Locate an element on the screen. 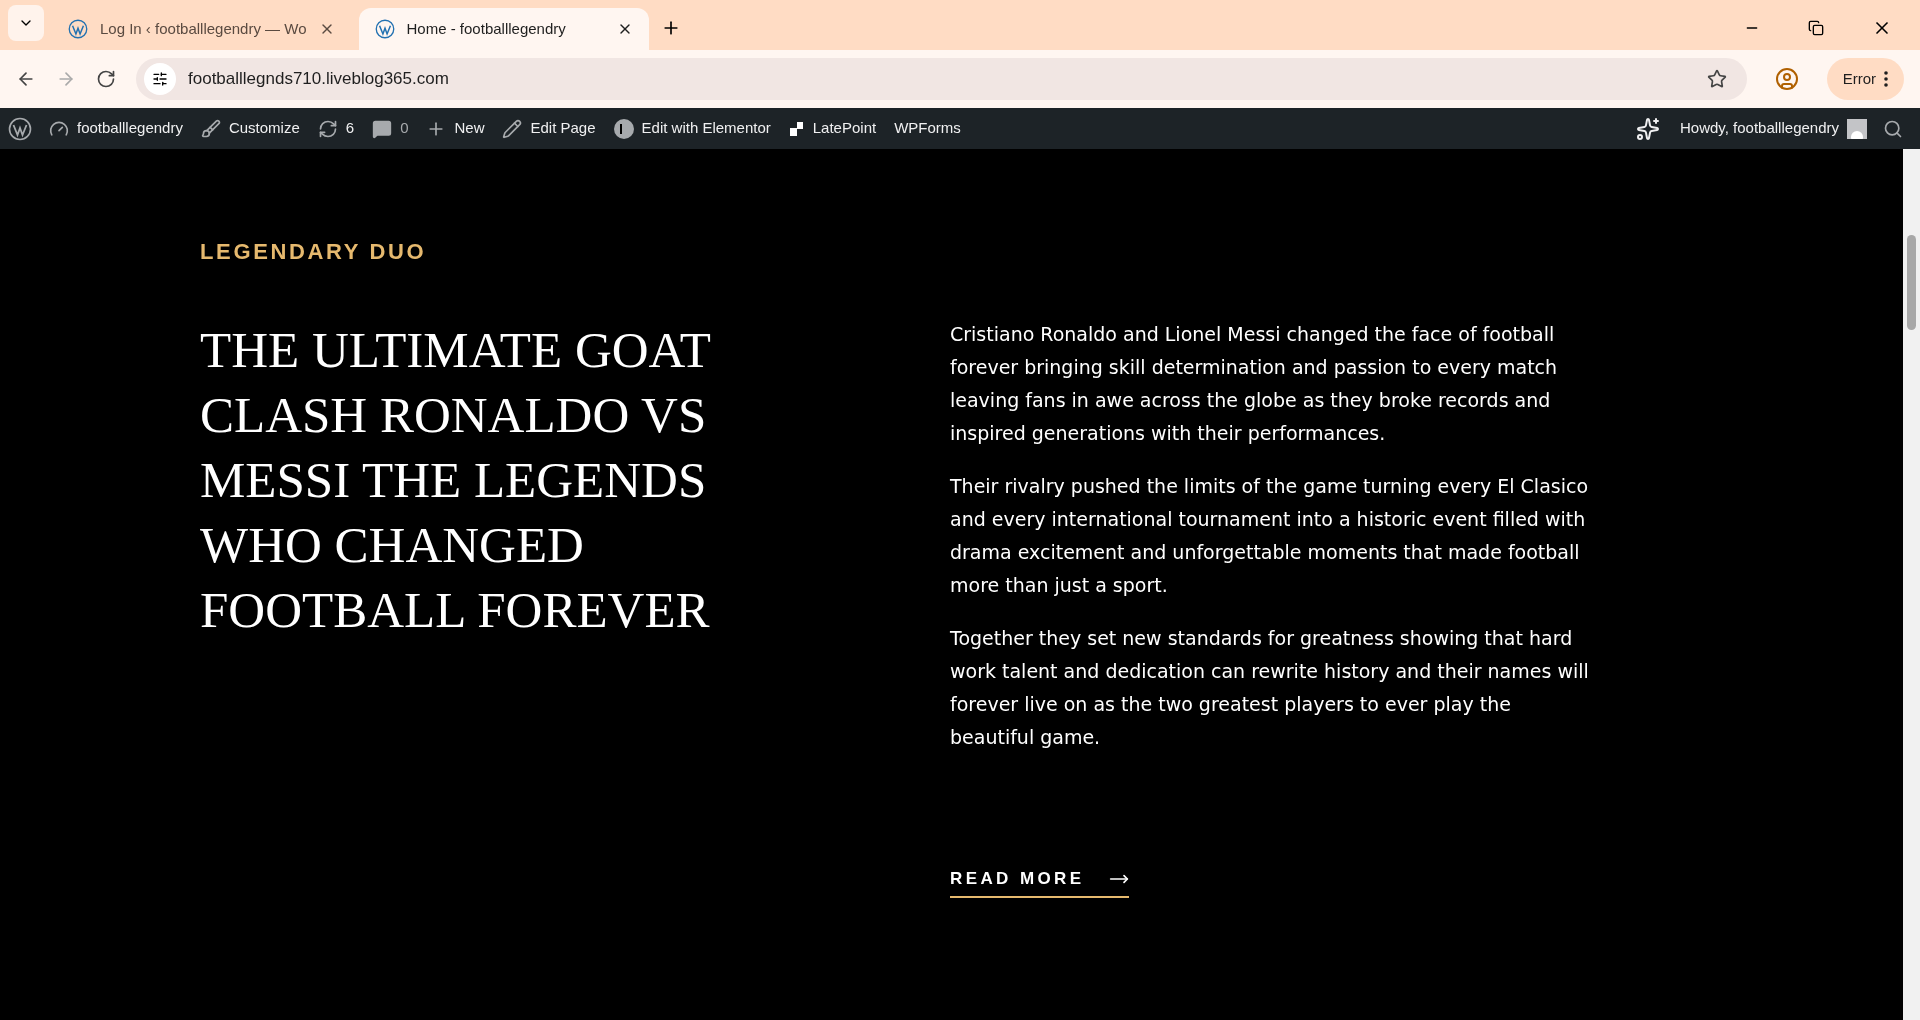  browser-tab: Log In ‹ footballlegendry — Wo is located at coordinates (201, 29).